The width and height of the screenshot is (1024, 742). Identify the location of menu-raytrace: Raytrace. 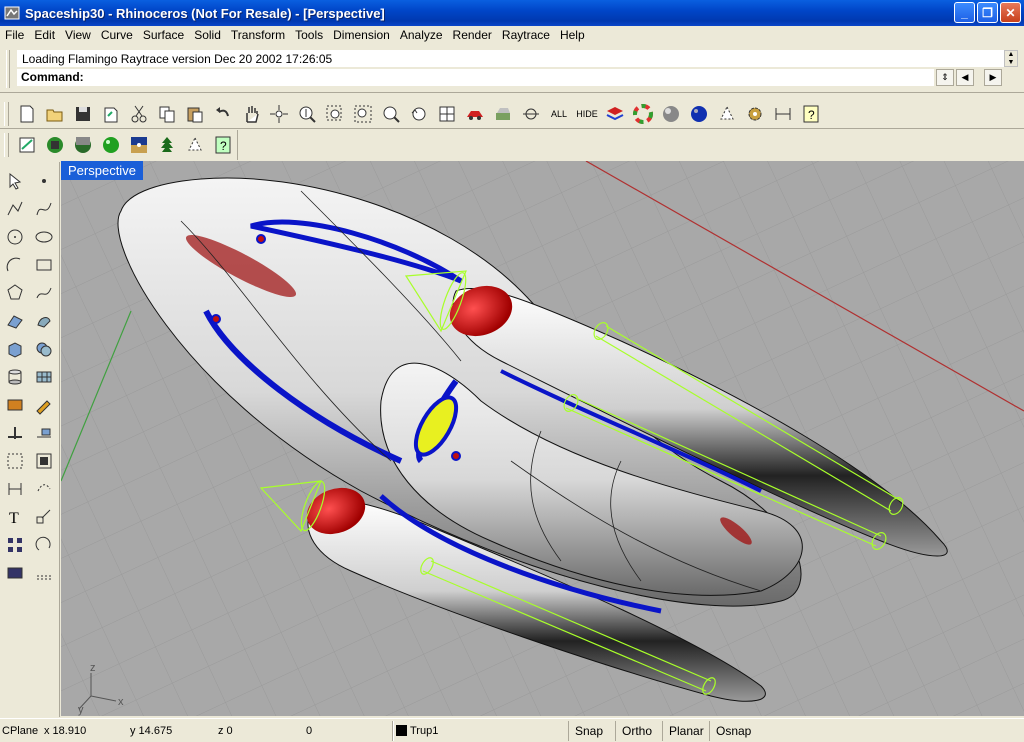
(526, 35).